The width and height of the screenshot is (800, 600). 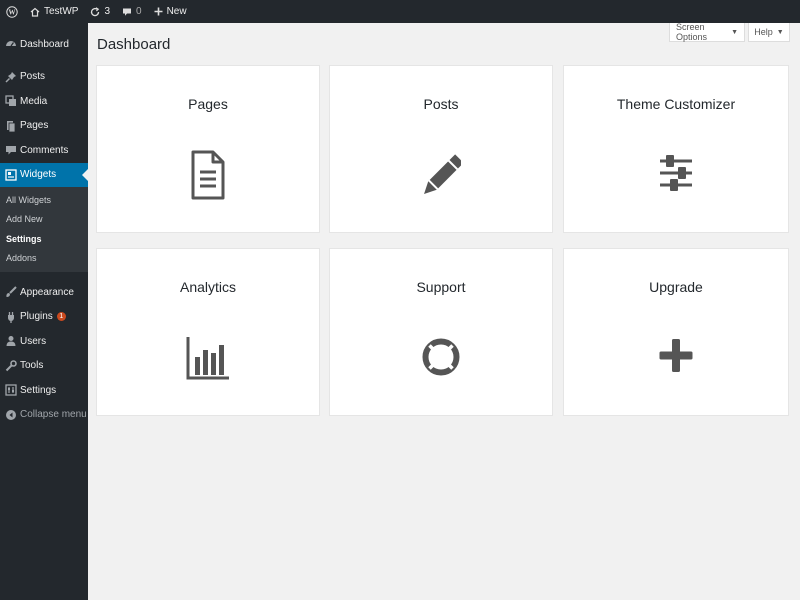 I want to click on sidebar-item-label: Users, so click(x=33, y=341).